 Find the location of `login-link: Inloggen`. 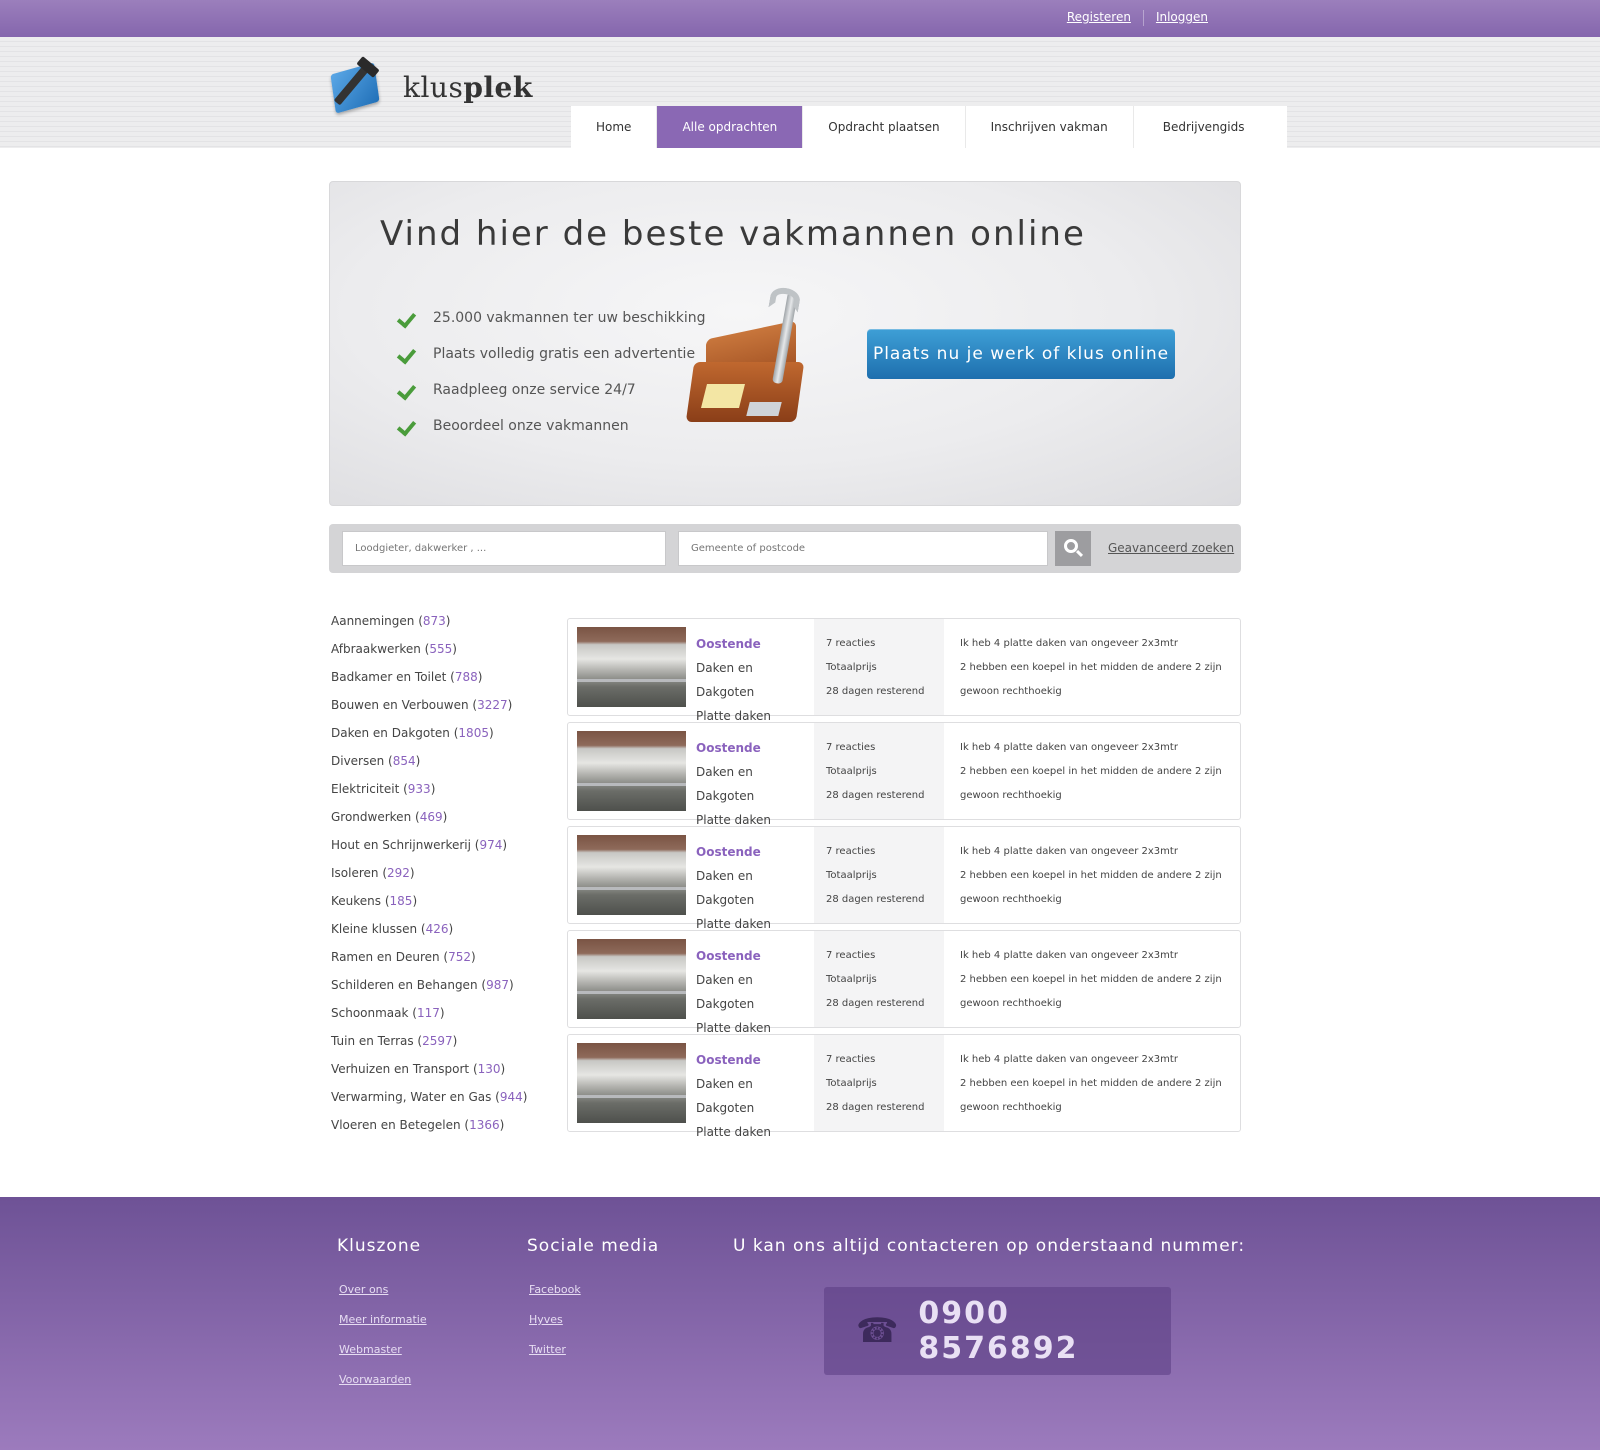

login-link: Inloggen is located at coordinates (1182, 18).